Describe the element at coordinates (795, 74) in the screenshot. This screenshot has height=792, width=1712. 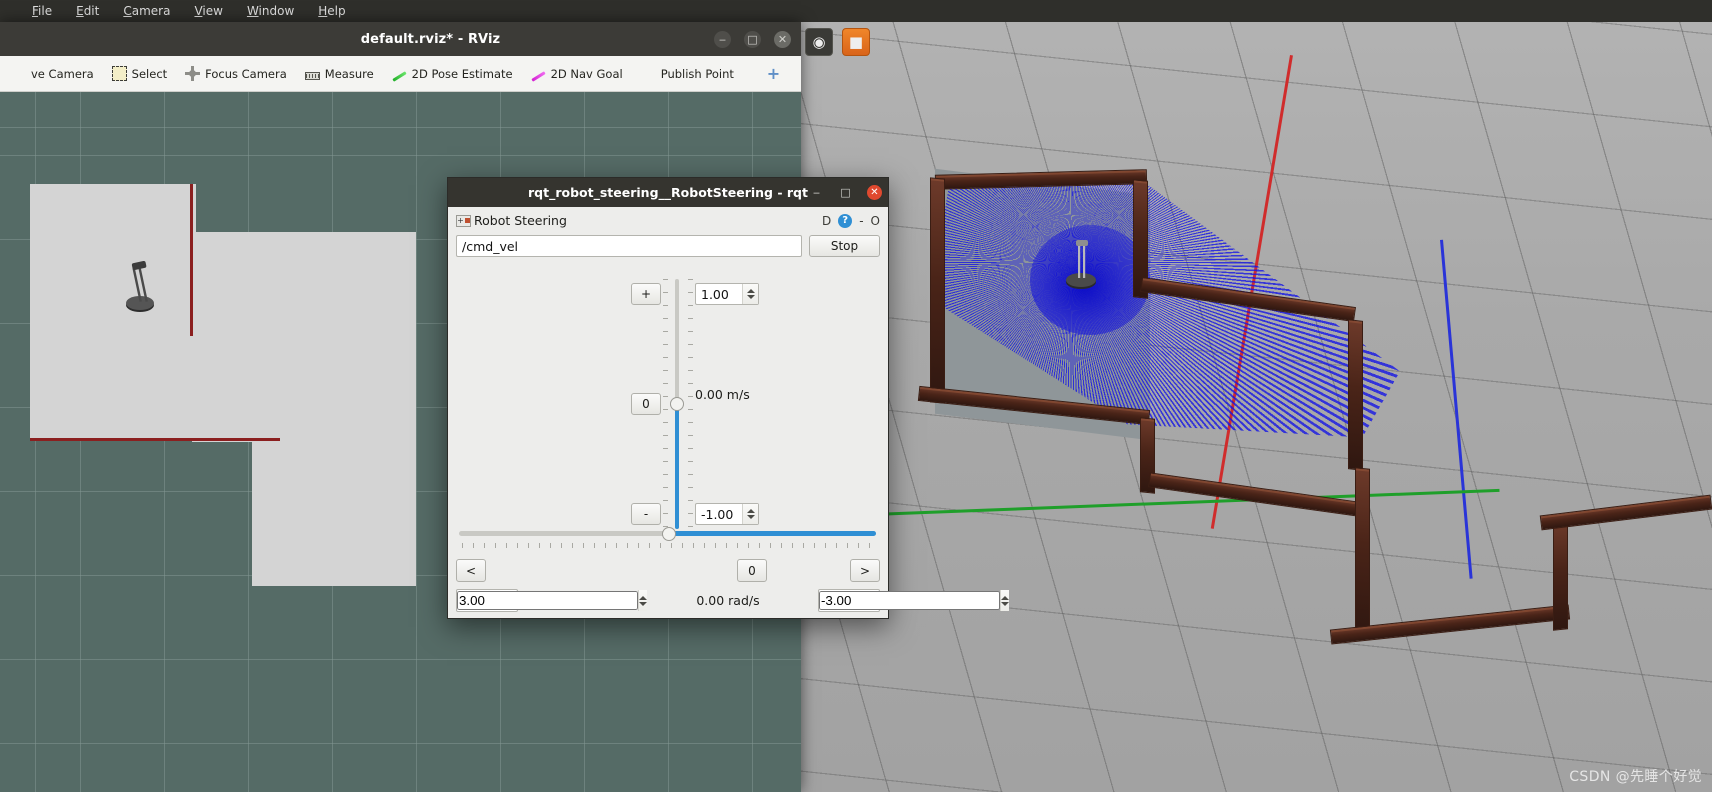
I see `tool-remove: −` at that location.